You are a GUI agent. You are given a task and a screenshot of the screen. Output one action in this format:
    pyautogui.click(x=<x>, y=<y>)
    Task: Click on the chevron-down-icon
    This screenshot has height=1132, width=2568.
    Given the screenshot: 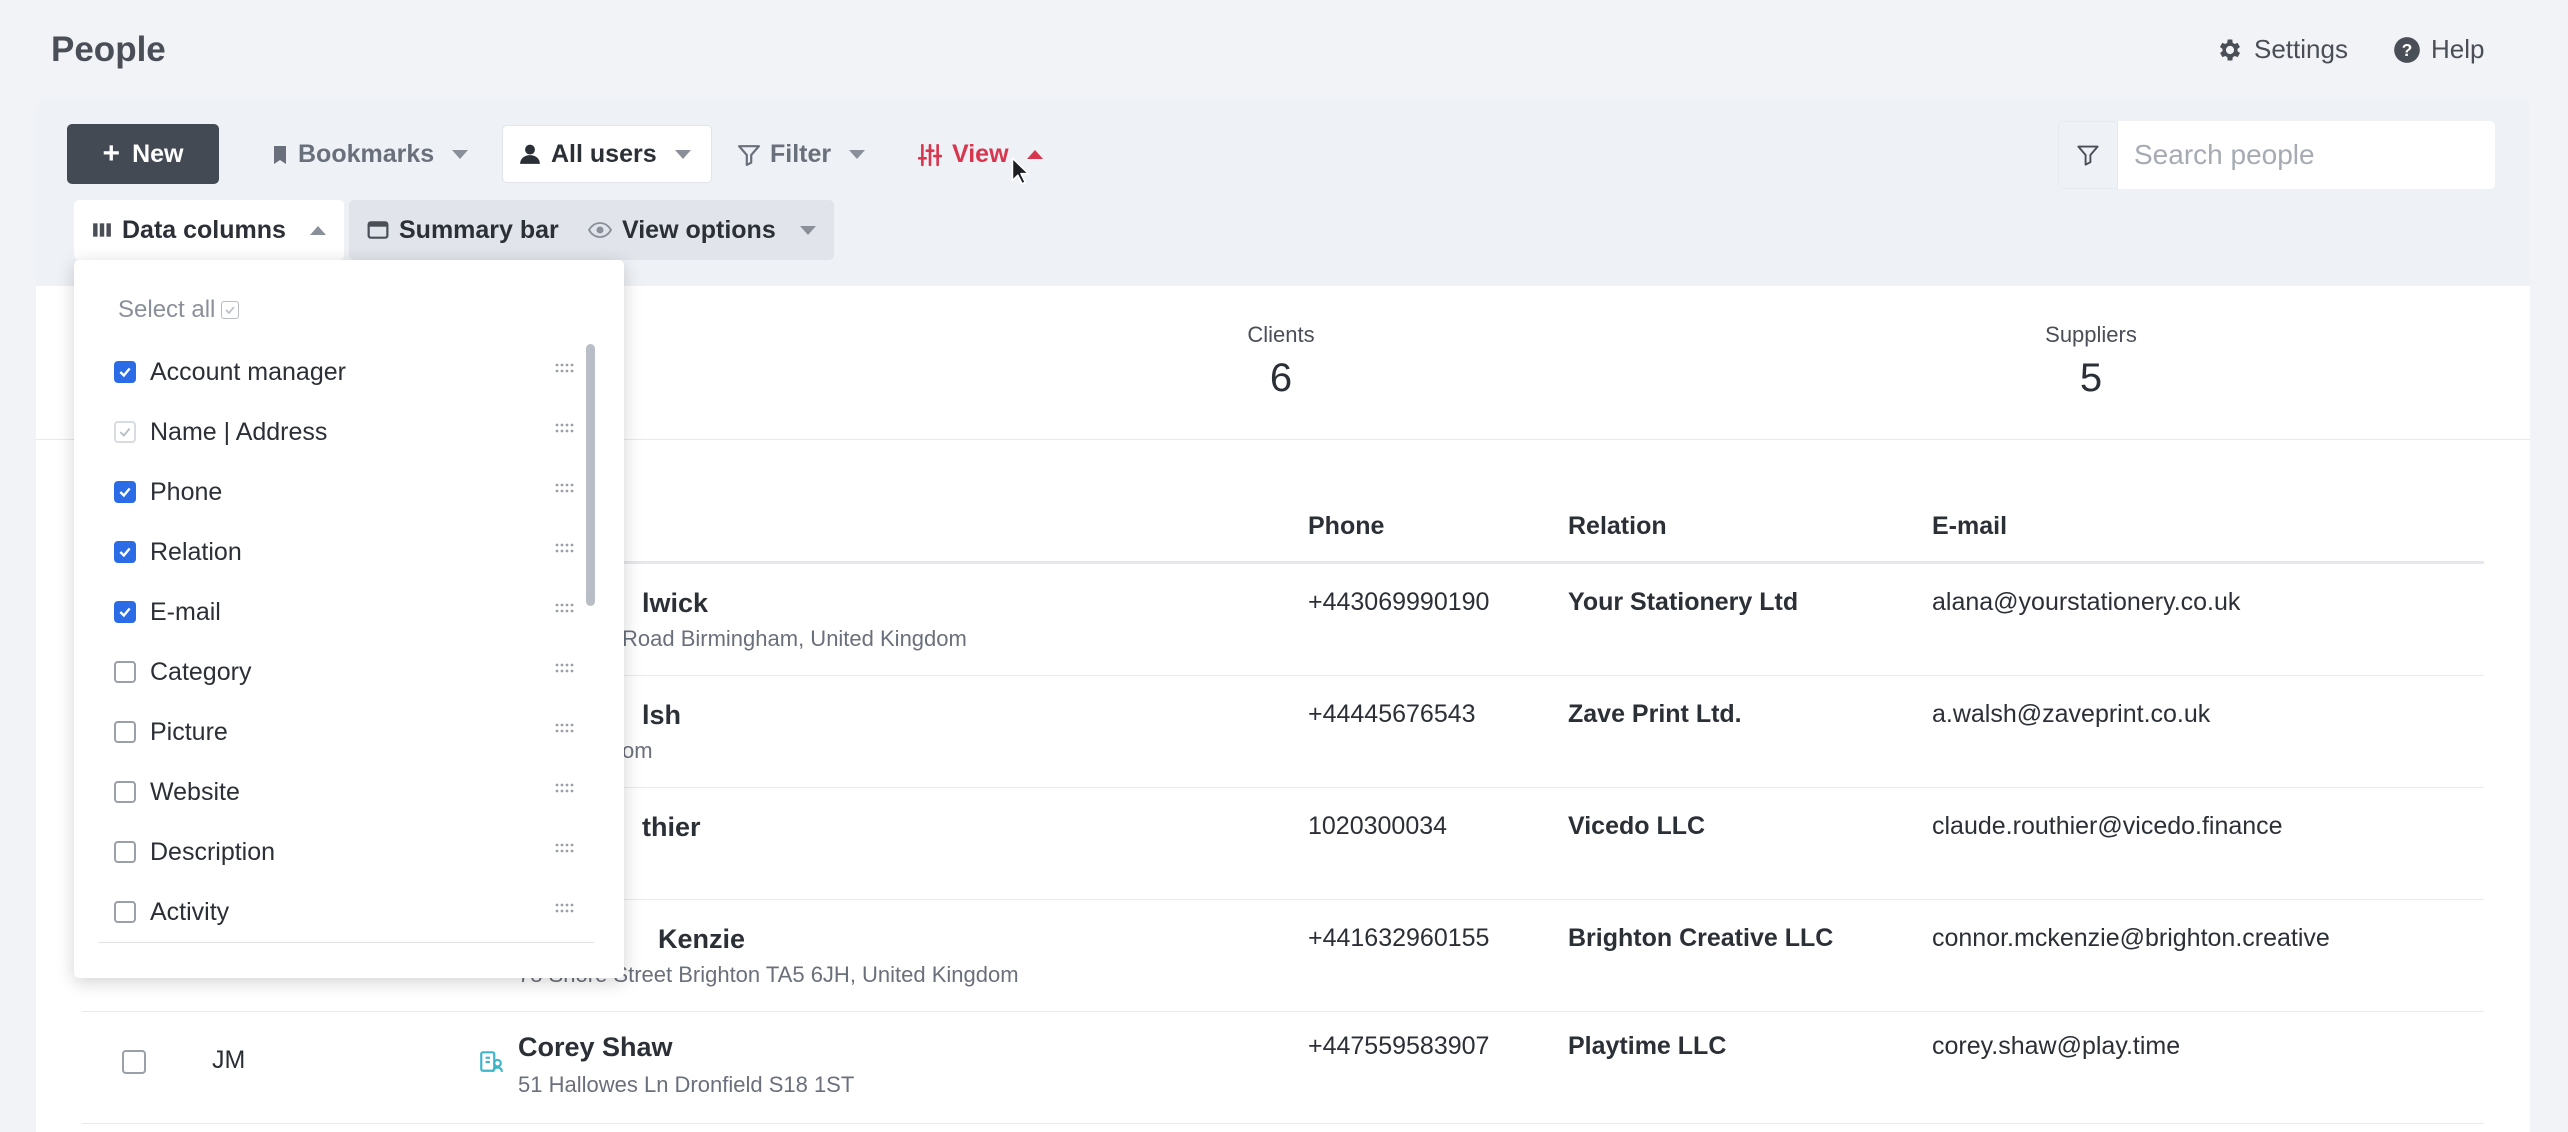 What is the action you would take?
    pyautogui.click(x=807, y=230)
    